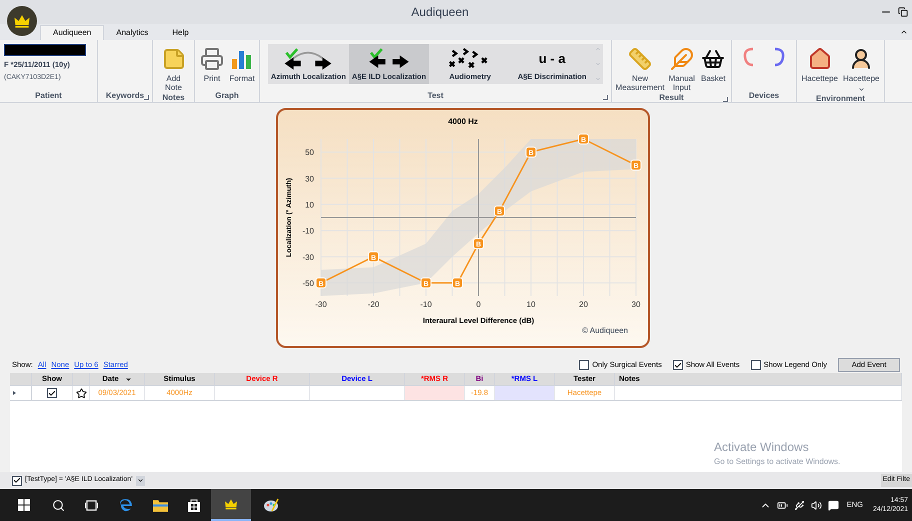  Describe the element at coordinates (426, 304) in the screenshot. I see `x-tick-label: -10` at that location.